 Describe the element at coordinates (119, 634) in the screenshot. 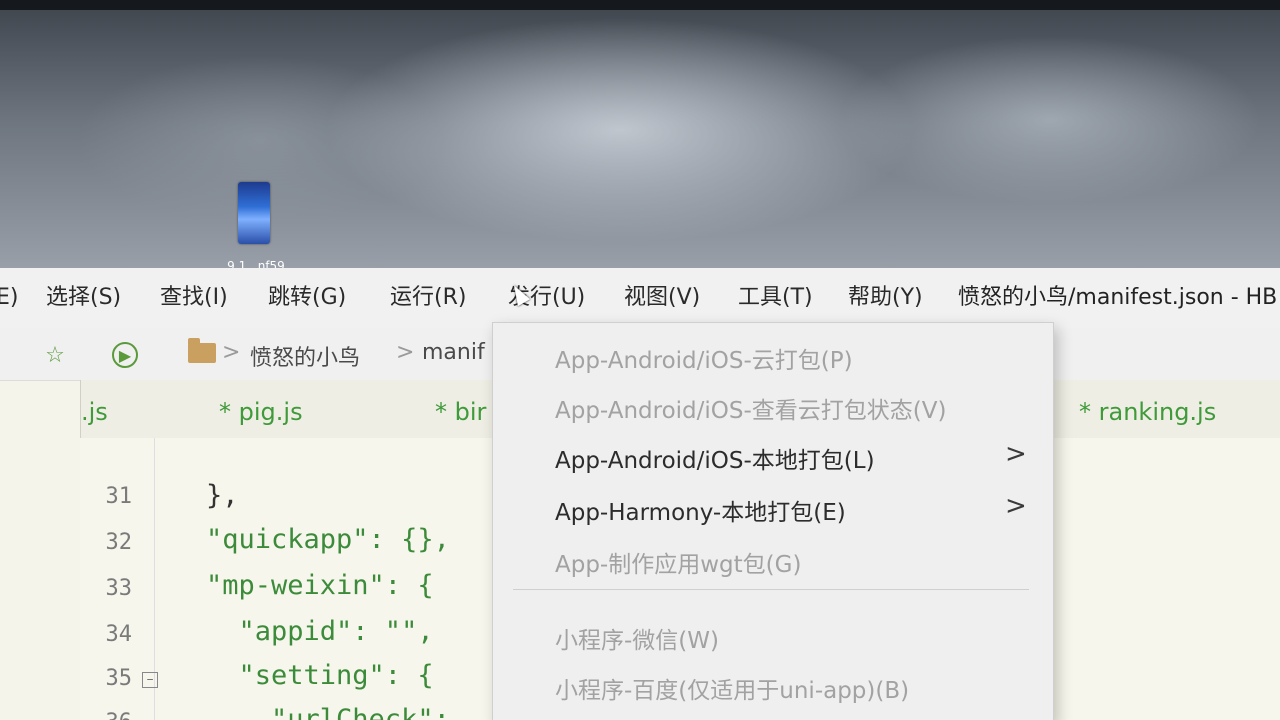

I see `line-number: 34` at that location.